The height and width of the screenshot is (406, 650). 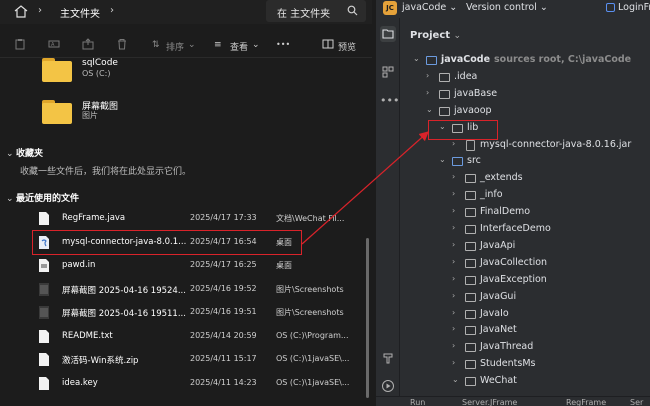 I want to click on tree-node-src: ⌄ src, so click(x=525, y=161).